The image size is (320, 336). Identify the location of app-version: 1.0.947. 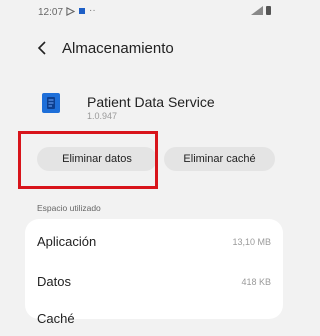
(102, 116).